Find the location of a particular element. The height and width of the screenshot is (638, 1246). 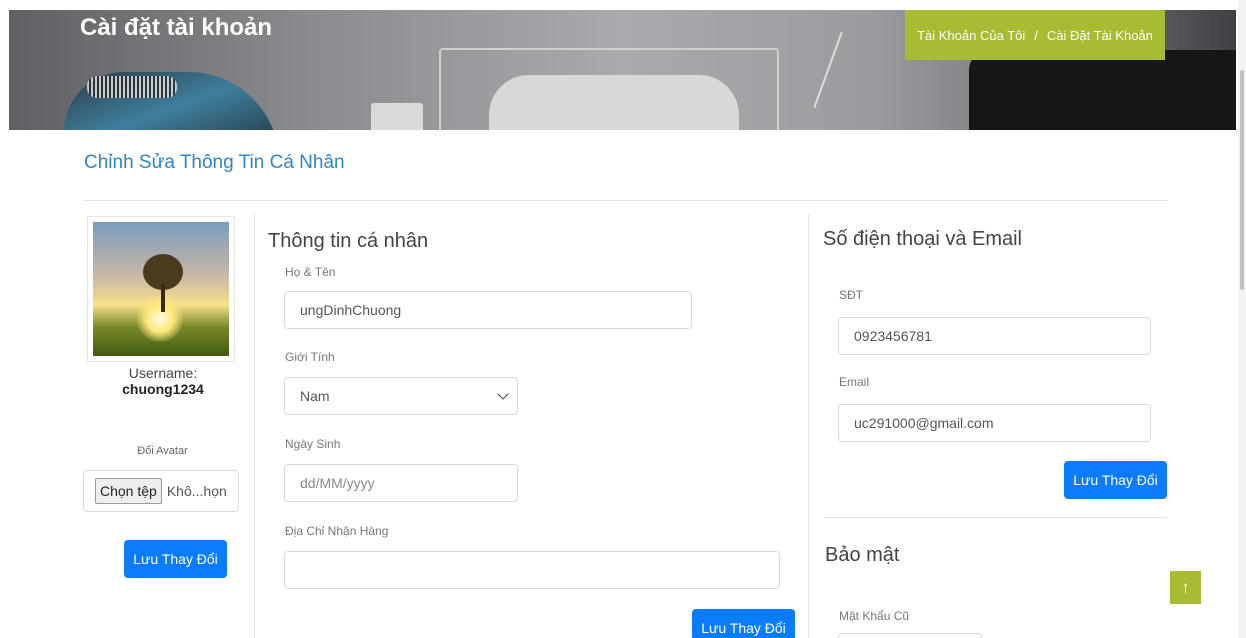

address-label: Địa Chỉ Nhận Hàng is located at coordinates (337, 531).